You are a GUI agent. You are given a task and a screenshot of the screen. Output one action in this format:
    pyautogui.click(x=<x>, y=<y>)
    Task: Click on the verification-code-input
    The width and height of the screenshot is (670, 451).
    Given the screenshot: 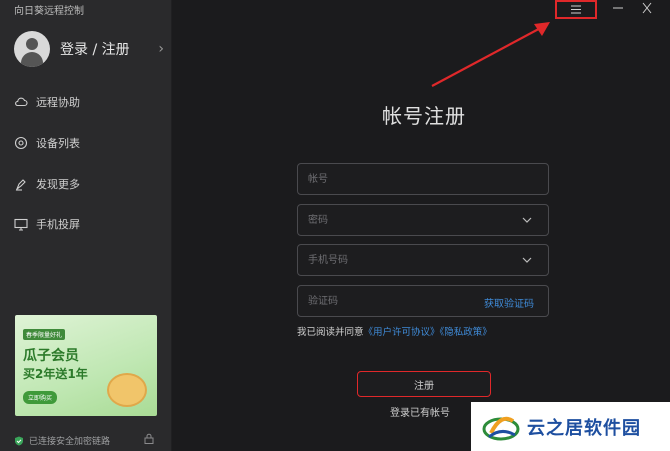 What is the action you would take?
    pyautogui.click(x=398, y=301)
    